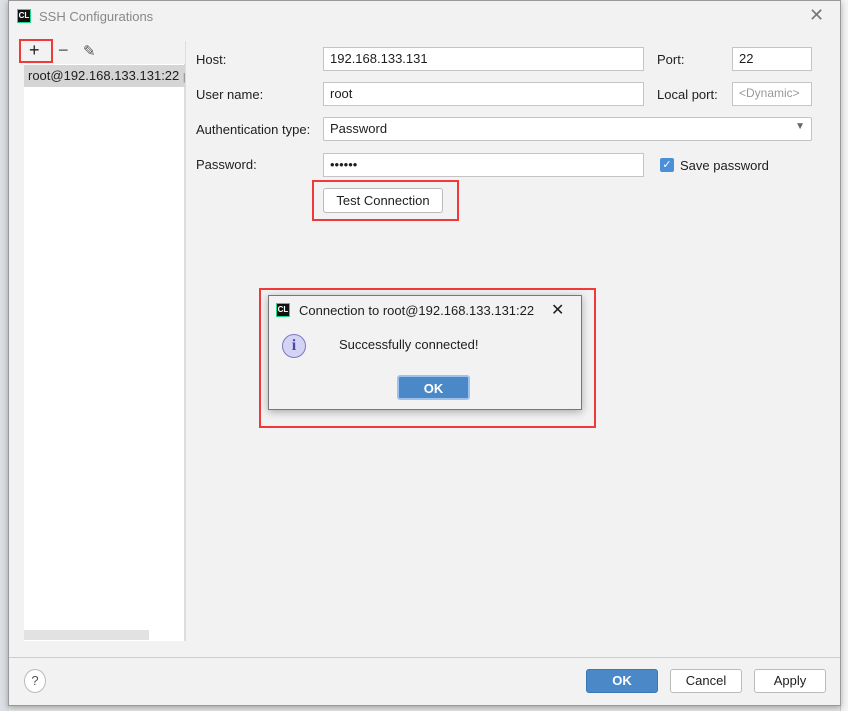 This screenshot has height=711, width=848. I want to click on save-password-checkbox: ✓, so click(667, 165).